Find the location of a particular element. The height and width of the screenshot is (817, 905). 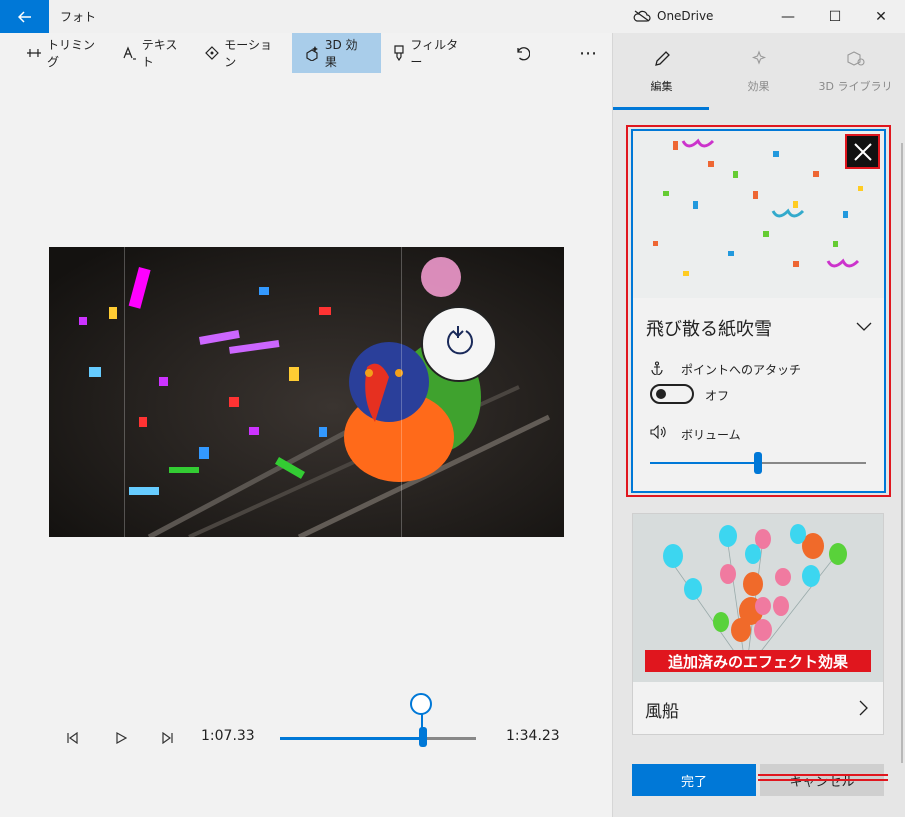

attach-toggle-state: オフ is located at coordinates (717, 396).